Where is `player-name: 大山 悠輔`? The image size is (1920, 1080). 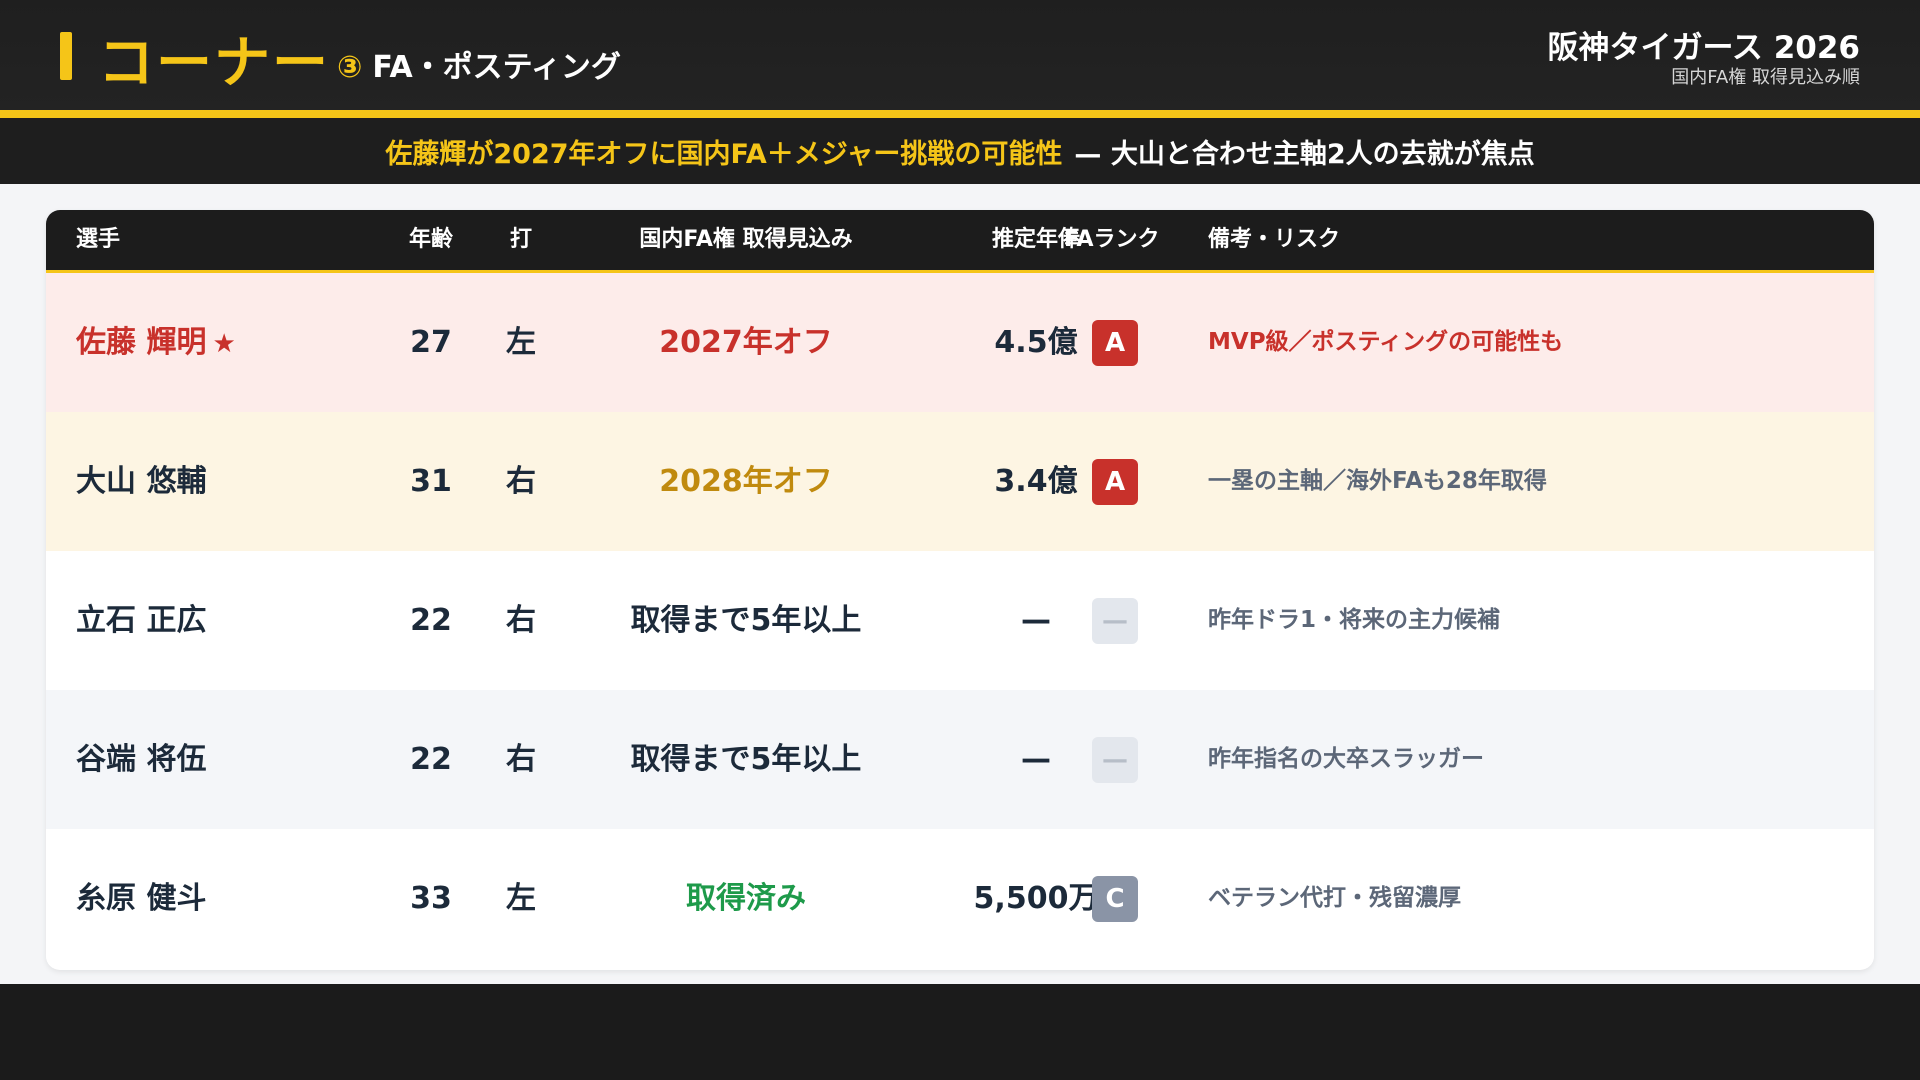 player-name: 大山 悠輔 is located at coordinates (141, 481).